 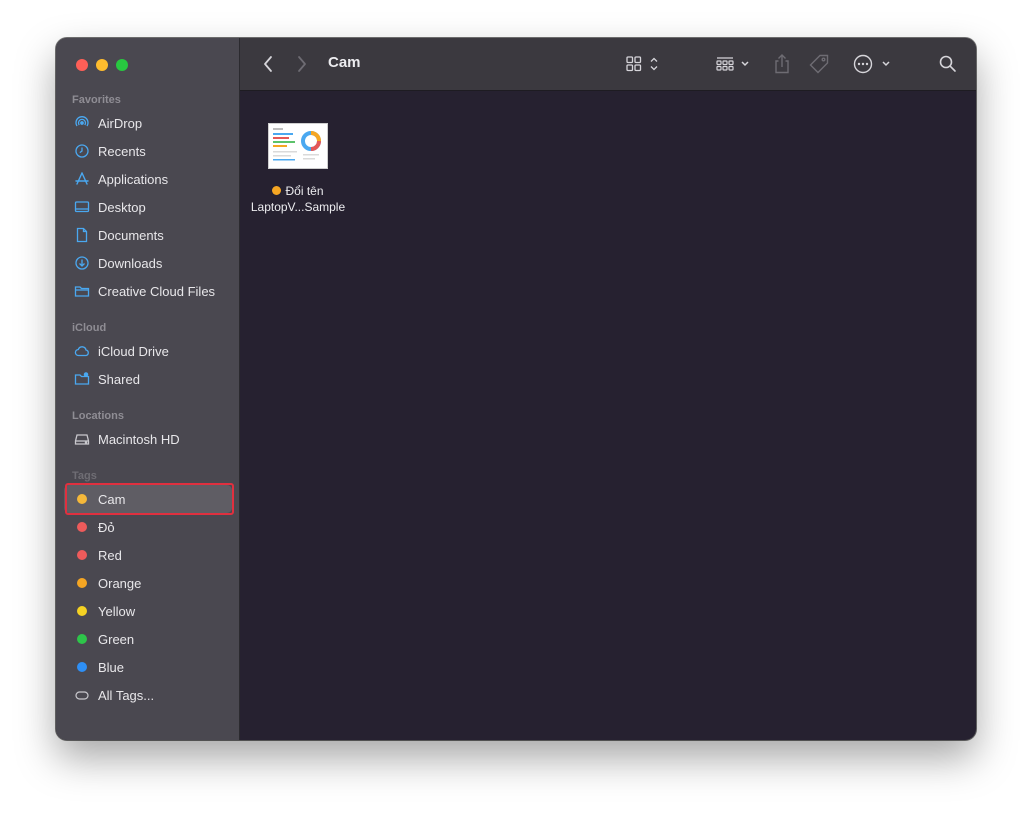 I want to click on file-name-line1: Đổi tên, so click(x=304, y=191).